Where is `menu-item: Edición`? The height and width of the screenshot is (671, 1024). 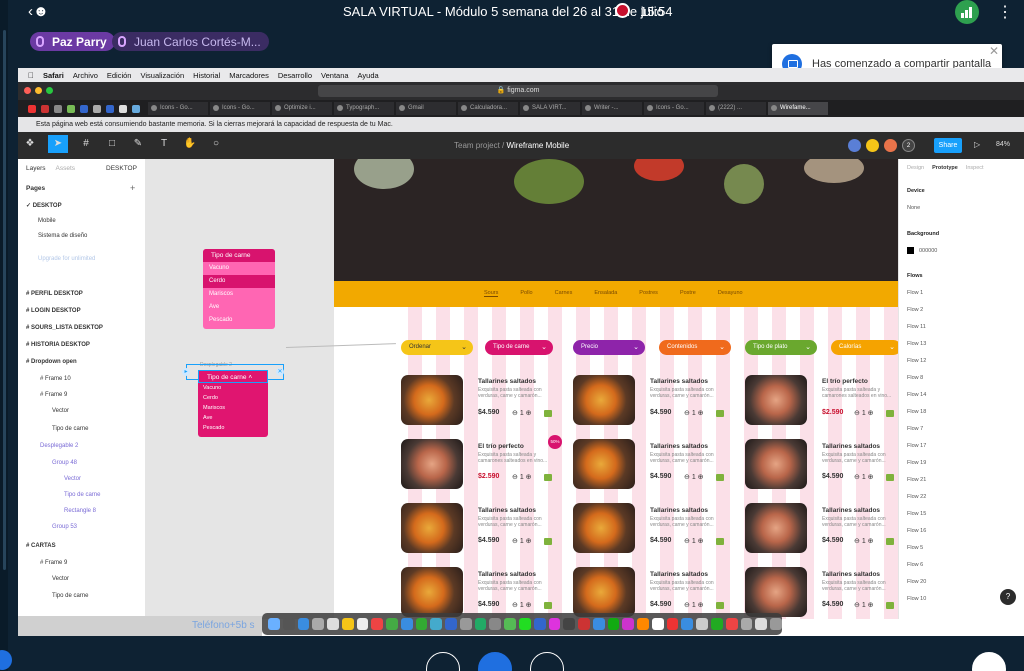 menu-item: Edición is located at coordinates (119, 75).